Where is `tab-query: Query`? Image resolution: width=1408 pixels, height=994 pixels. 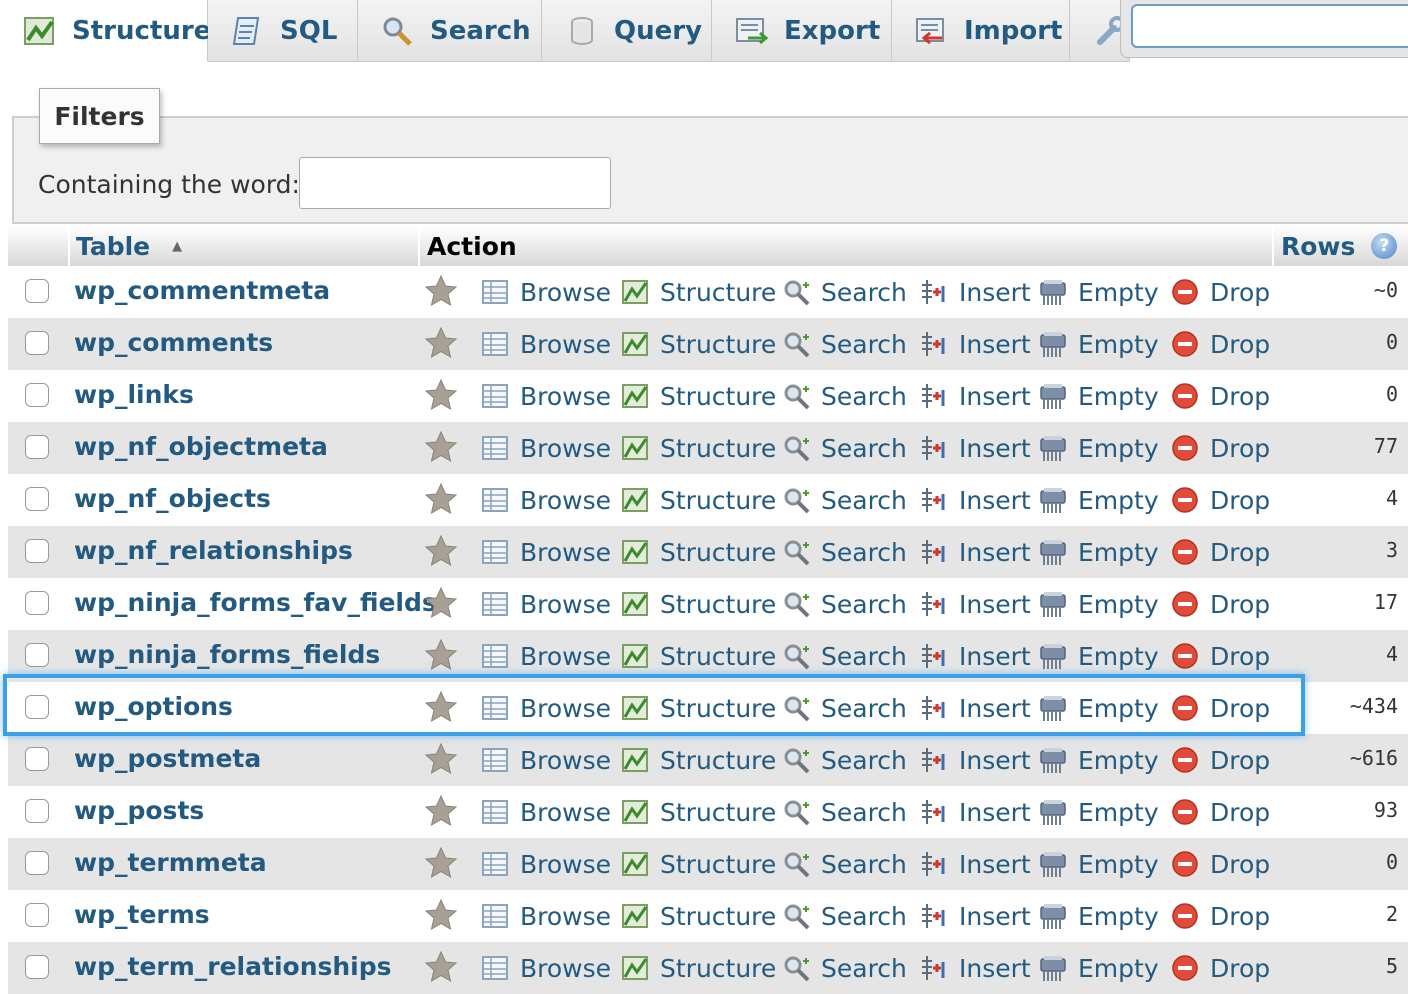
tab-query: Query is located at coordinates (627, 31).